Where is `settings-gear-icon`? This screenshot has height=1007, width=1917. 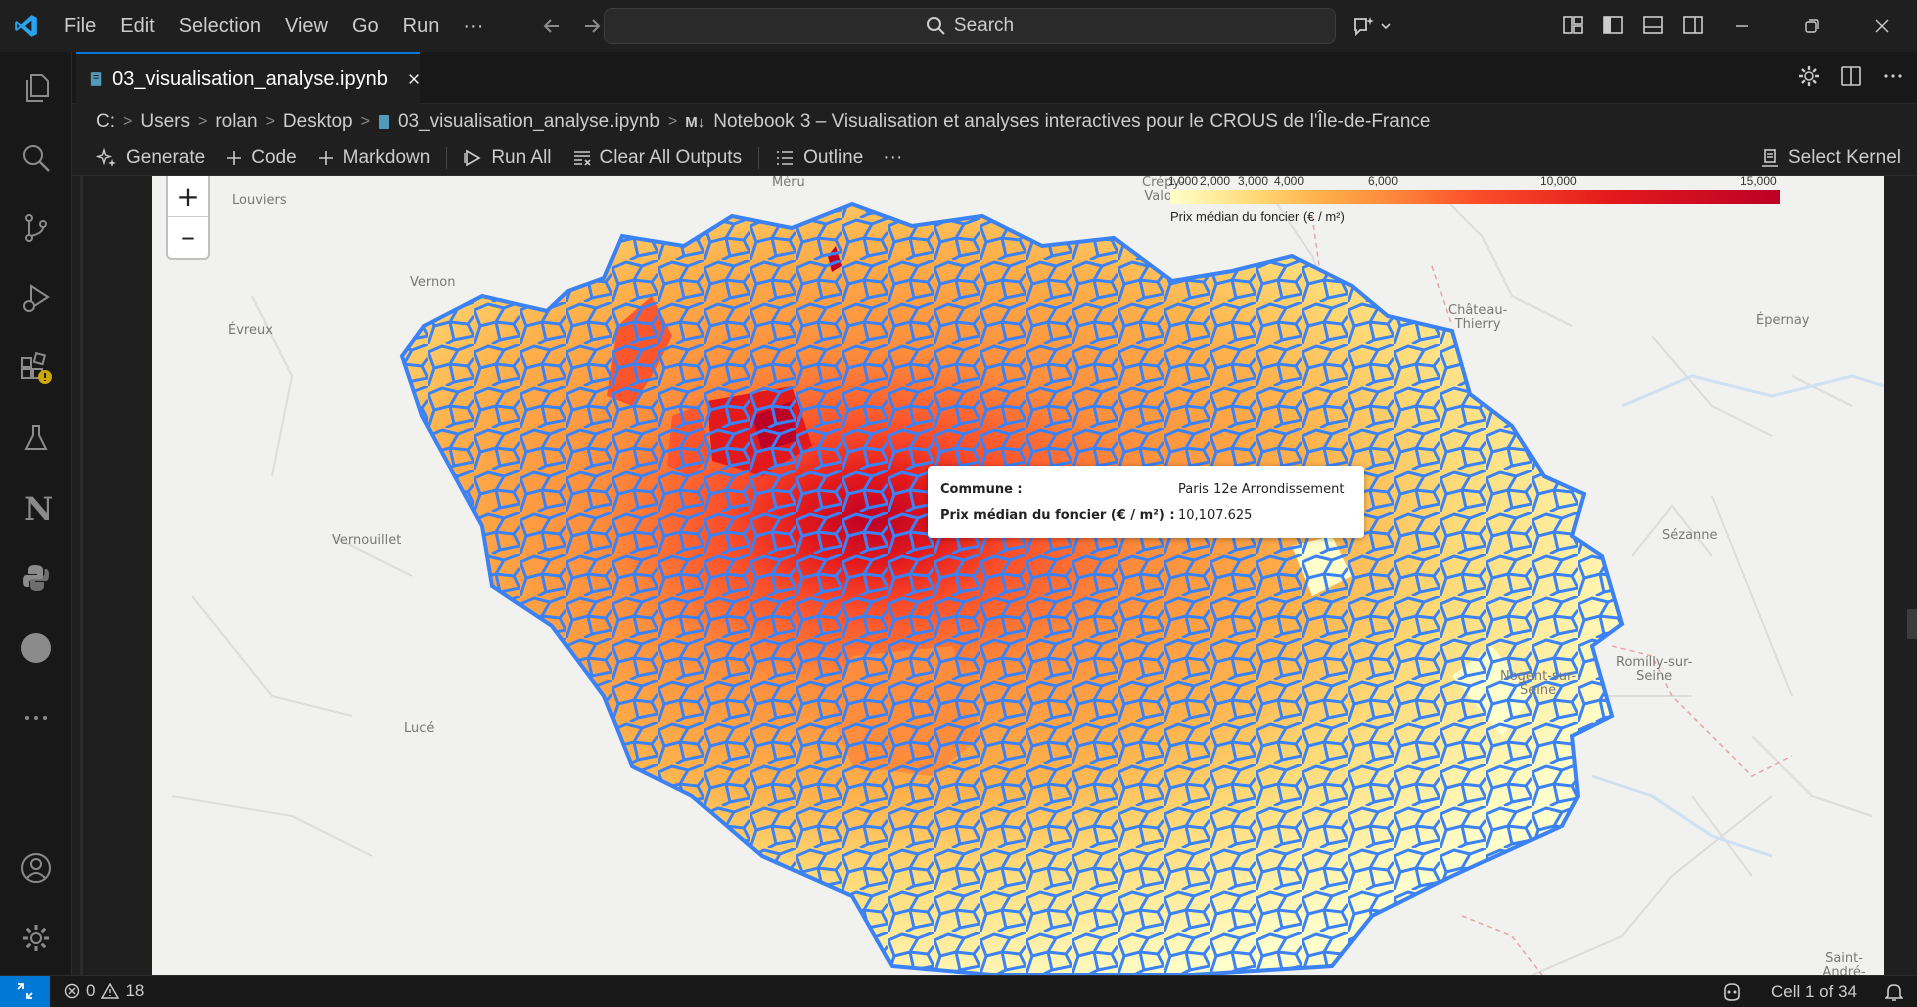 settings-gear-icon is located at coordinates (1809, 76).